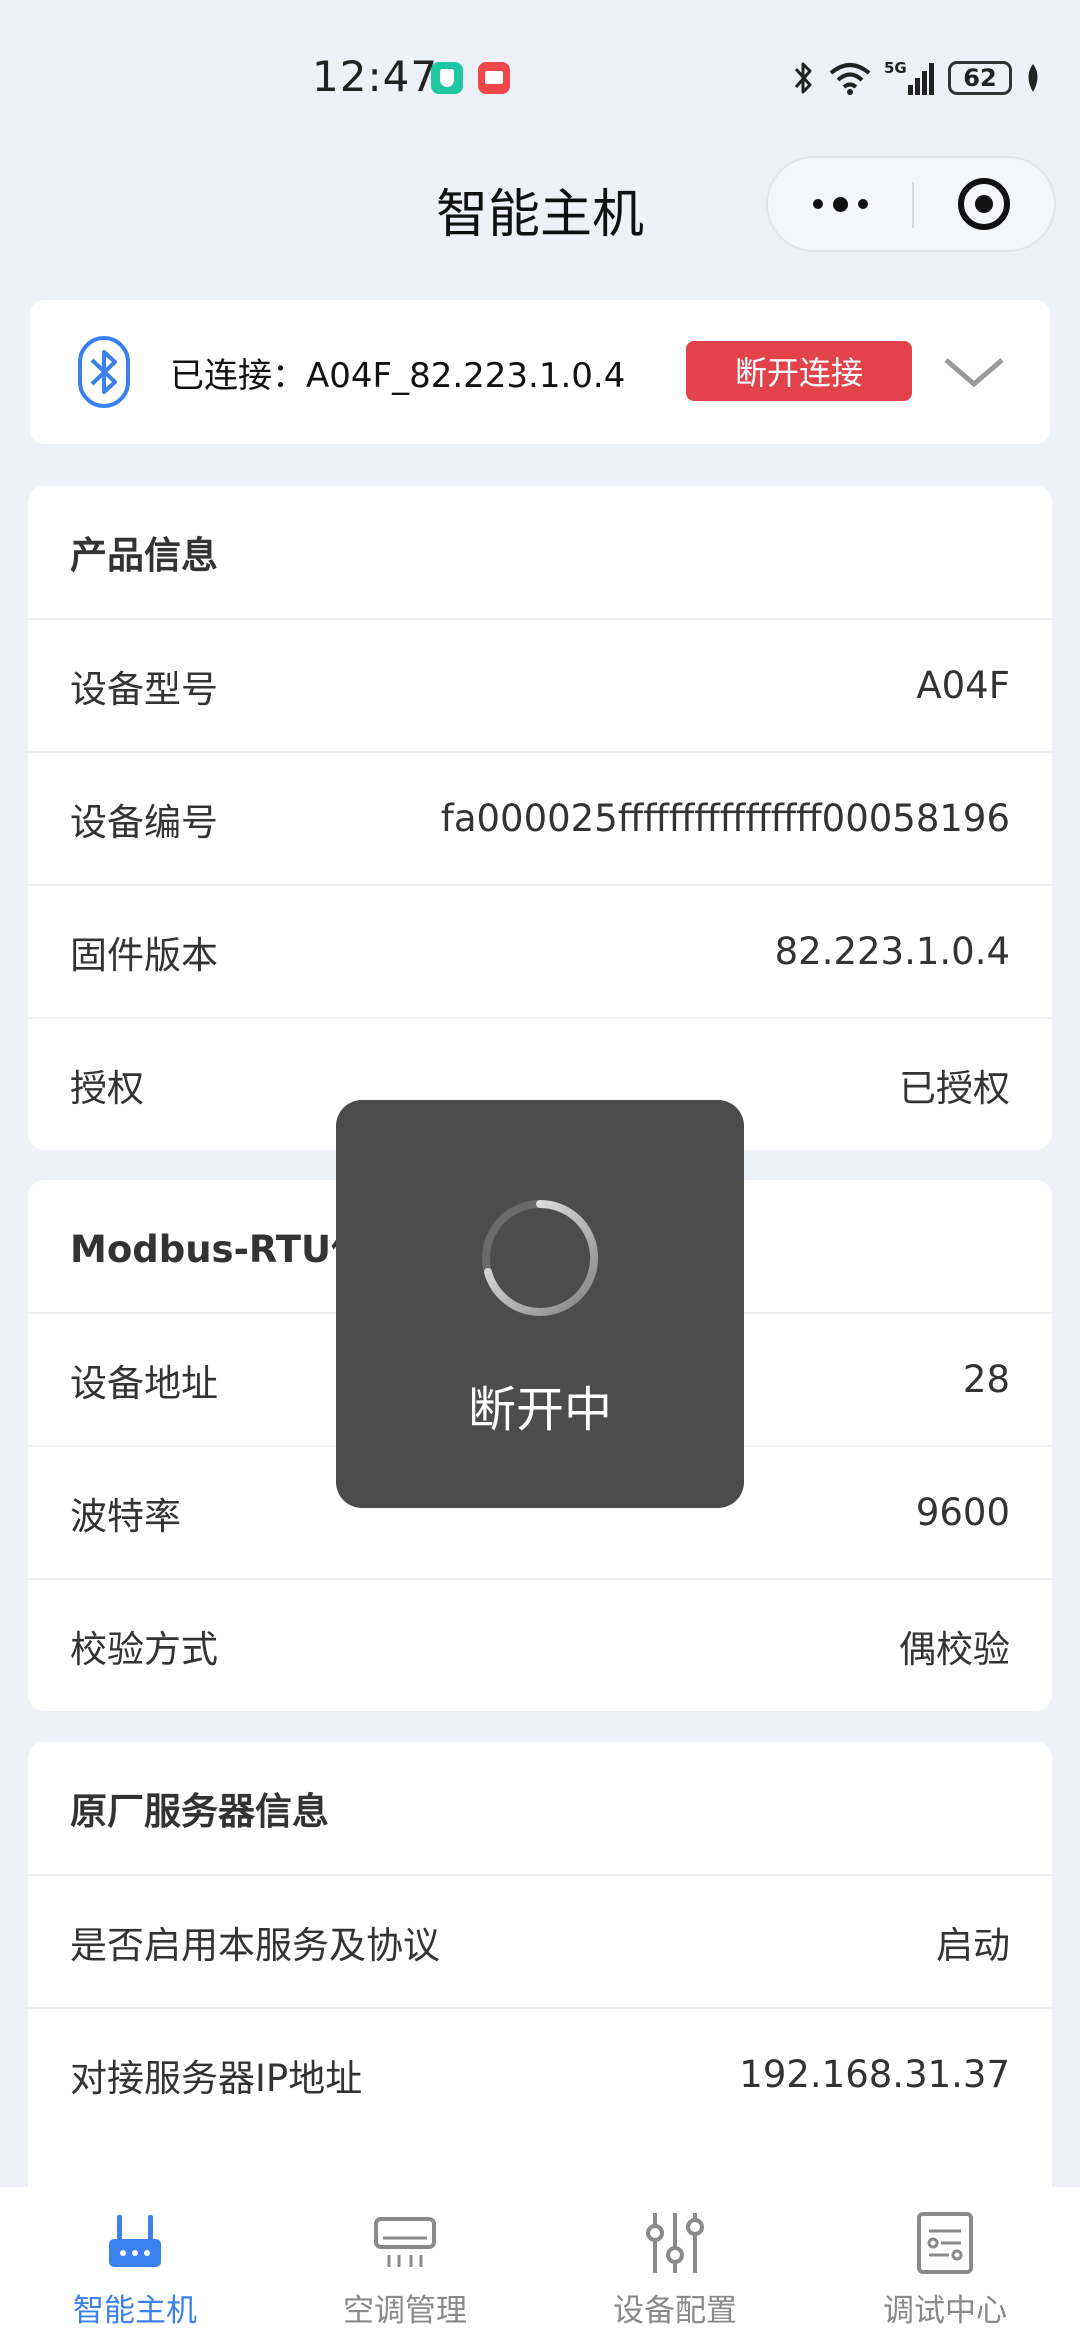 The height and width of the screenshot is (2340, 1080). I want to click on info-row-parity: 校验方式 偶校验, so click(540, 1645).